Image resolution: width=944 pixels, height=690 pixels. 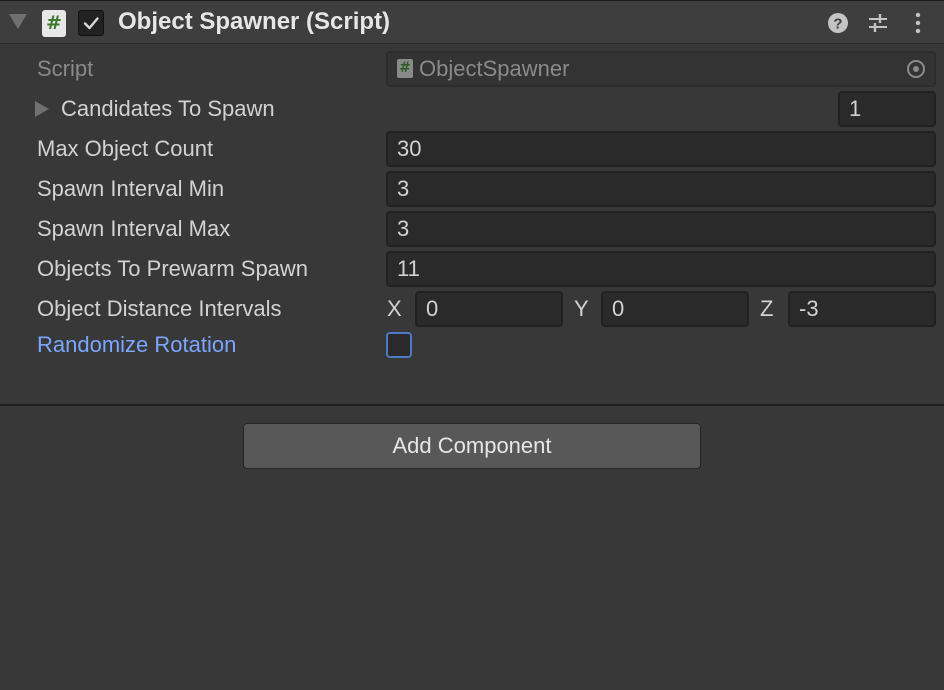 I want to click on max-object-count-field: 30, so click(x=661, y=149).